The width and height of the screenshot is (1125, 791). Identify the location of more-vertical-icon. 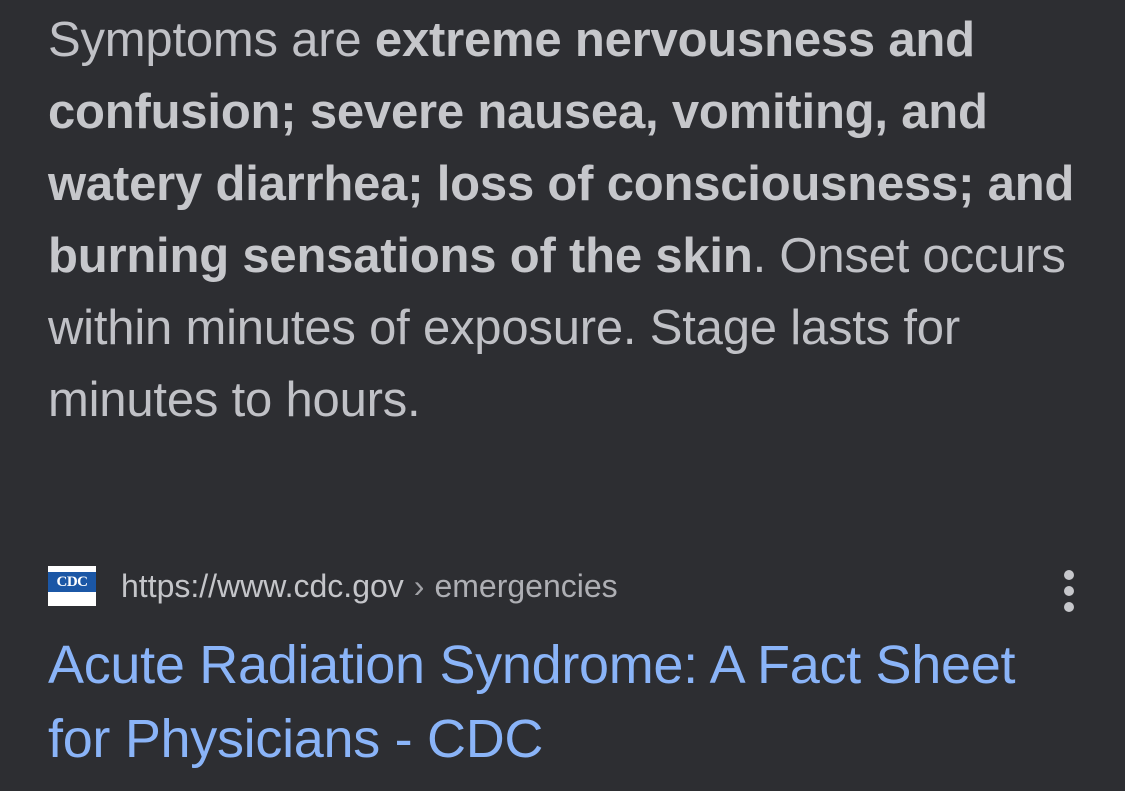
(1069, 575).